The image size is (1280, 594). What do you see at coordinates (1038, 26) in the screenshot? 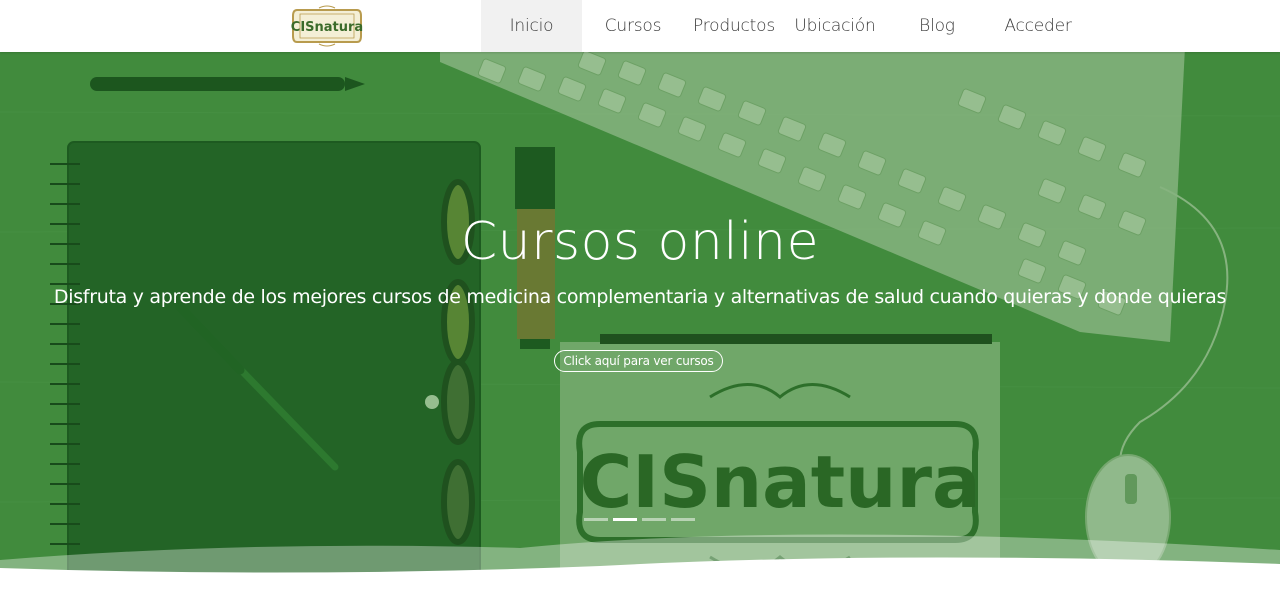
I see `nav-item-acceder: Acceder` at bounding box center [1038, 26].